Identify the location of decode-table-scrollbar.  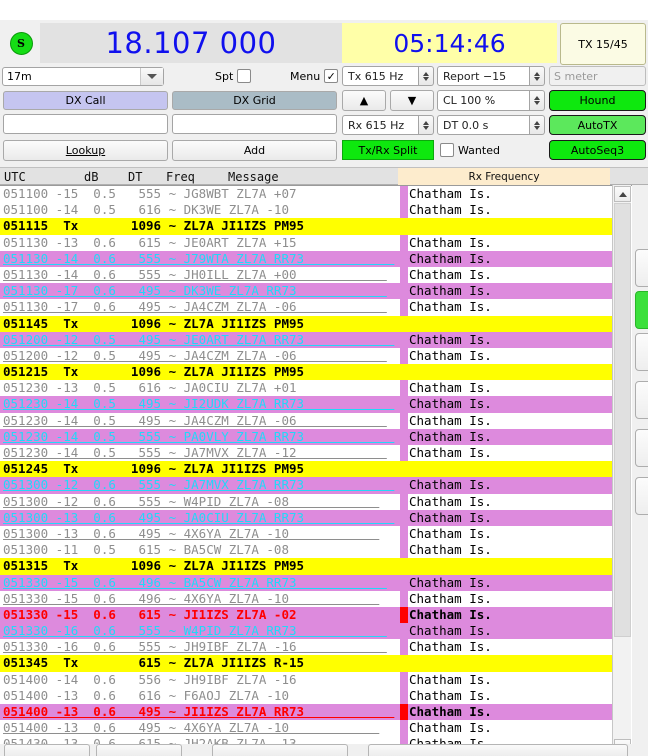
(621, 470).